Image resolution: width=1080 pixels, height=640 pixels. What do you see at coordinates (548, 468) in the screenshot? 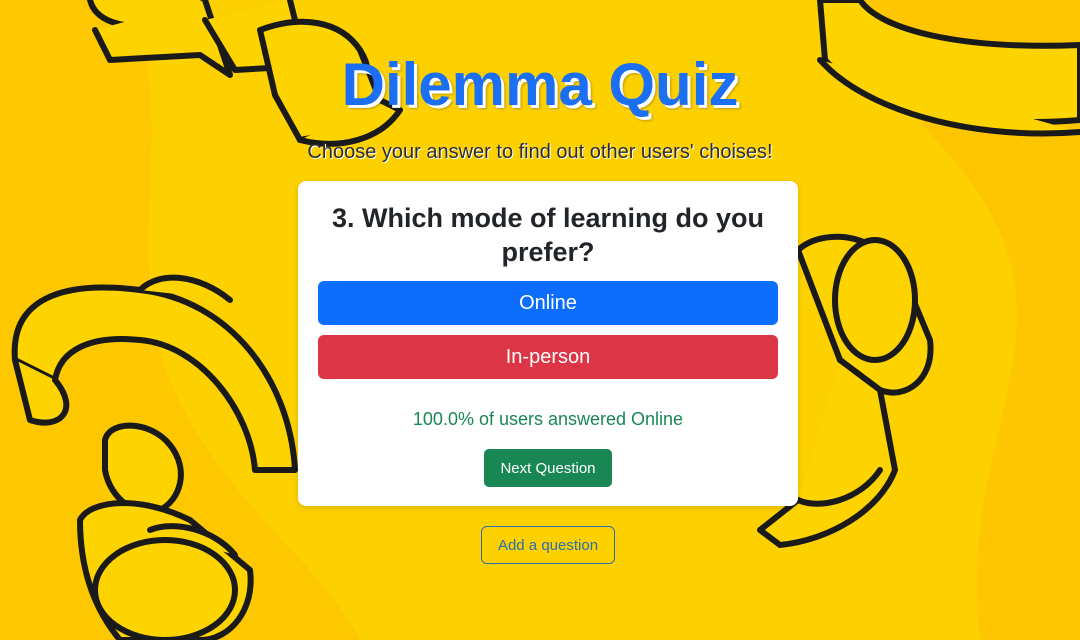
I see `next-question-button: Next Question` at bounding box center [548, 468].